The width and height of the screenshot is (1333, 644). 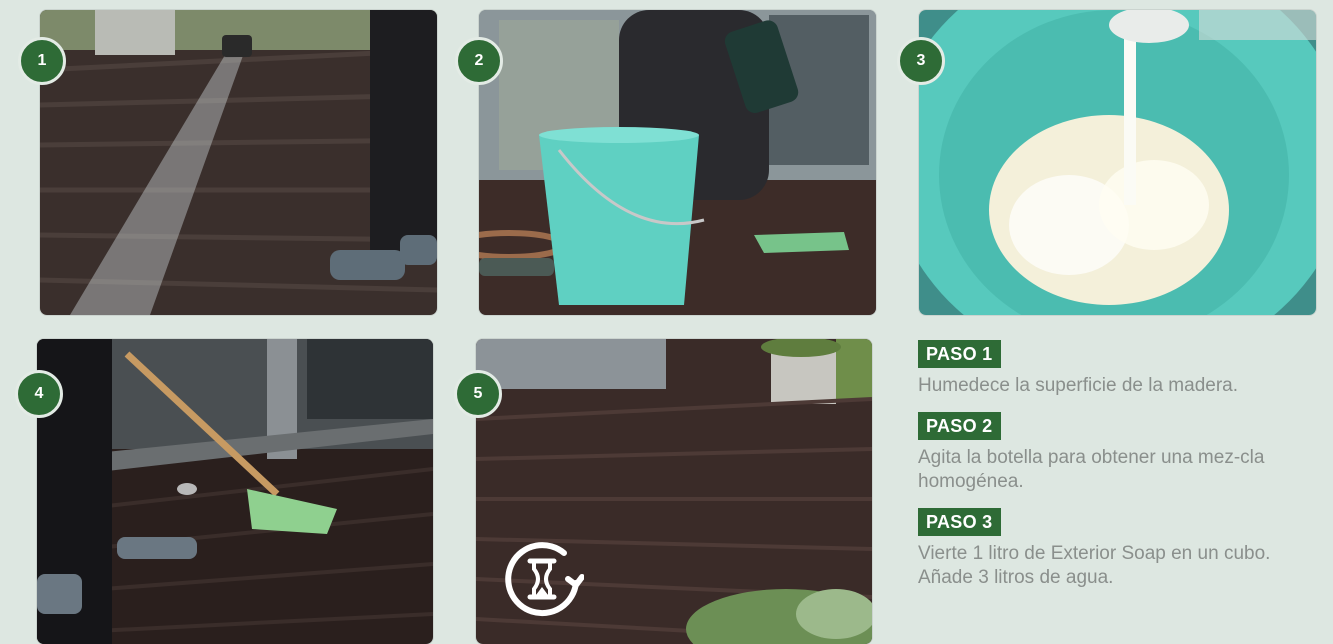 I want to click on photo-4-image, so click(x=235, y=491).